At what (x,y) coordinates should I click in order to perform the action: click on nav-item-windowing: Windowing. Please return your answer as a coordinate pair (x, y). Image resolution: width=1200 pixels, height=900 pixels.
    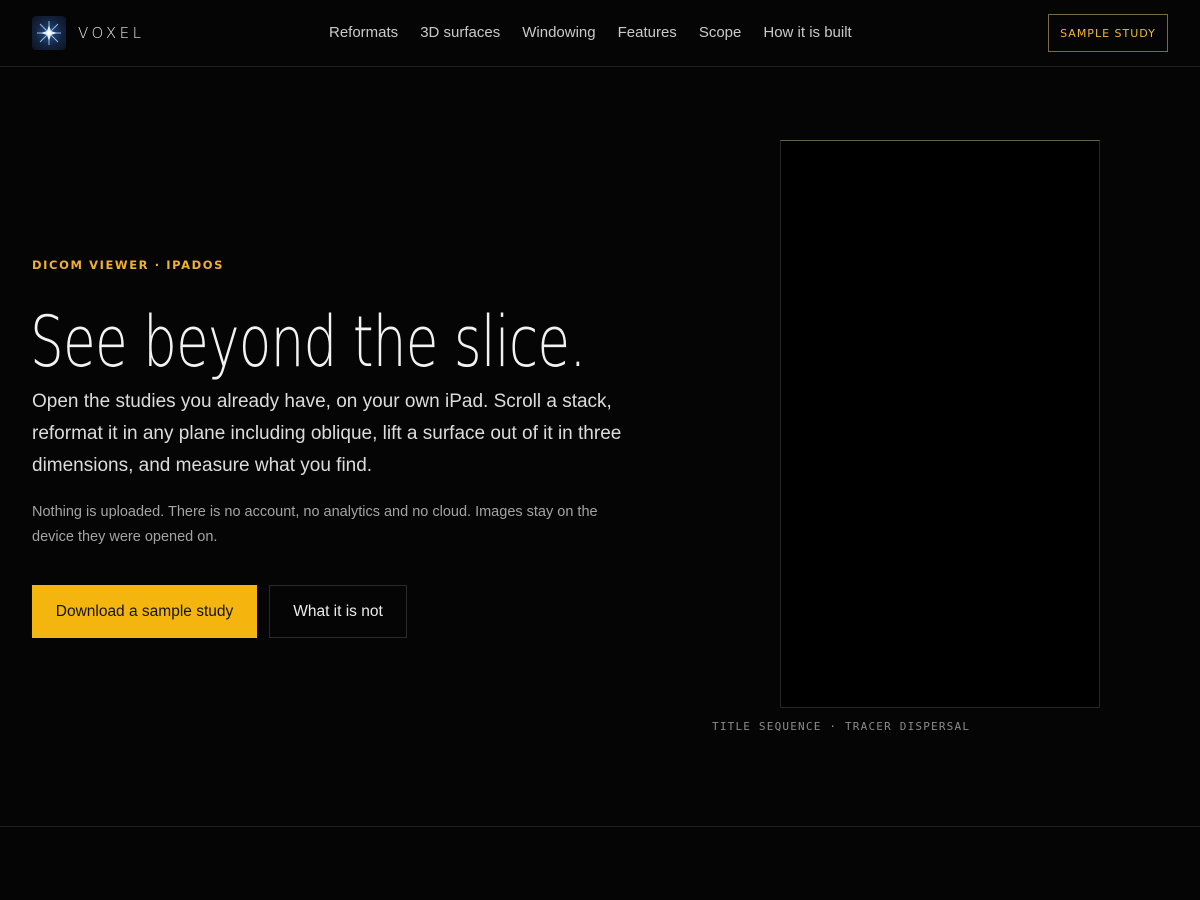
    Looking at the image, I should click on (558, 33).